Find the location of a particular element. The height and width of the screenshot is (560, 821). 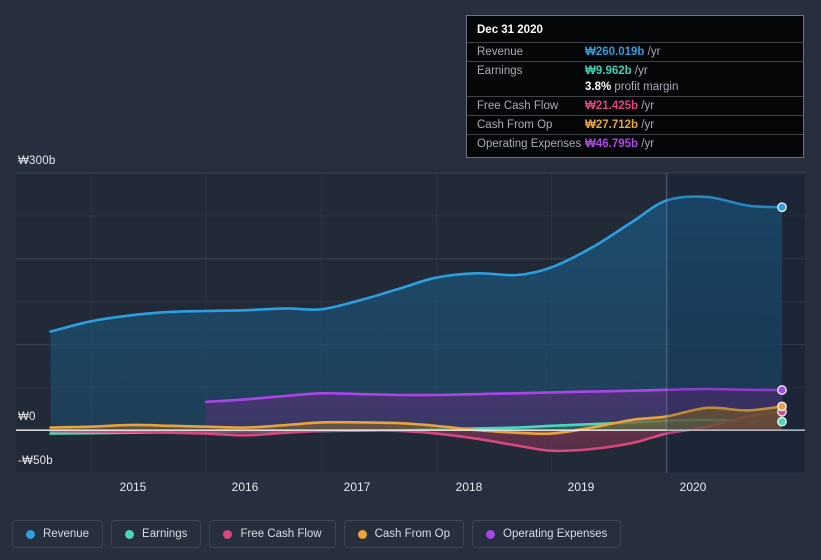

tooltip-unit-cash-from-op: /yr is located at coordinates (648, 125).